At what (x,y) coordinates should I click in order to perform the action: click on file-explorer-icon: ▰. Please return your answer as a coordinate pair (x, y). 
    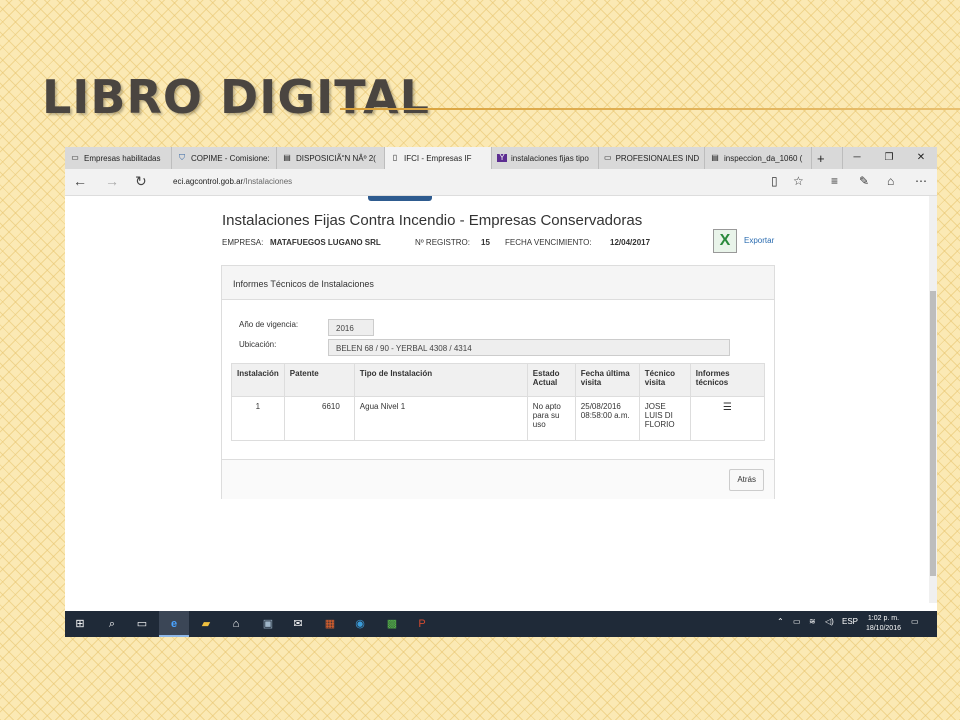
    Looking at the image, I should click on (206, 624).